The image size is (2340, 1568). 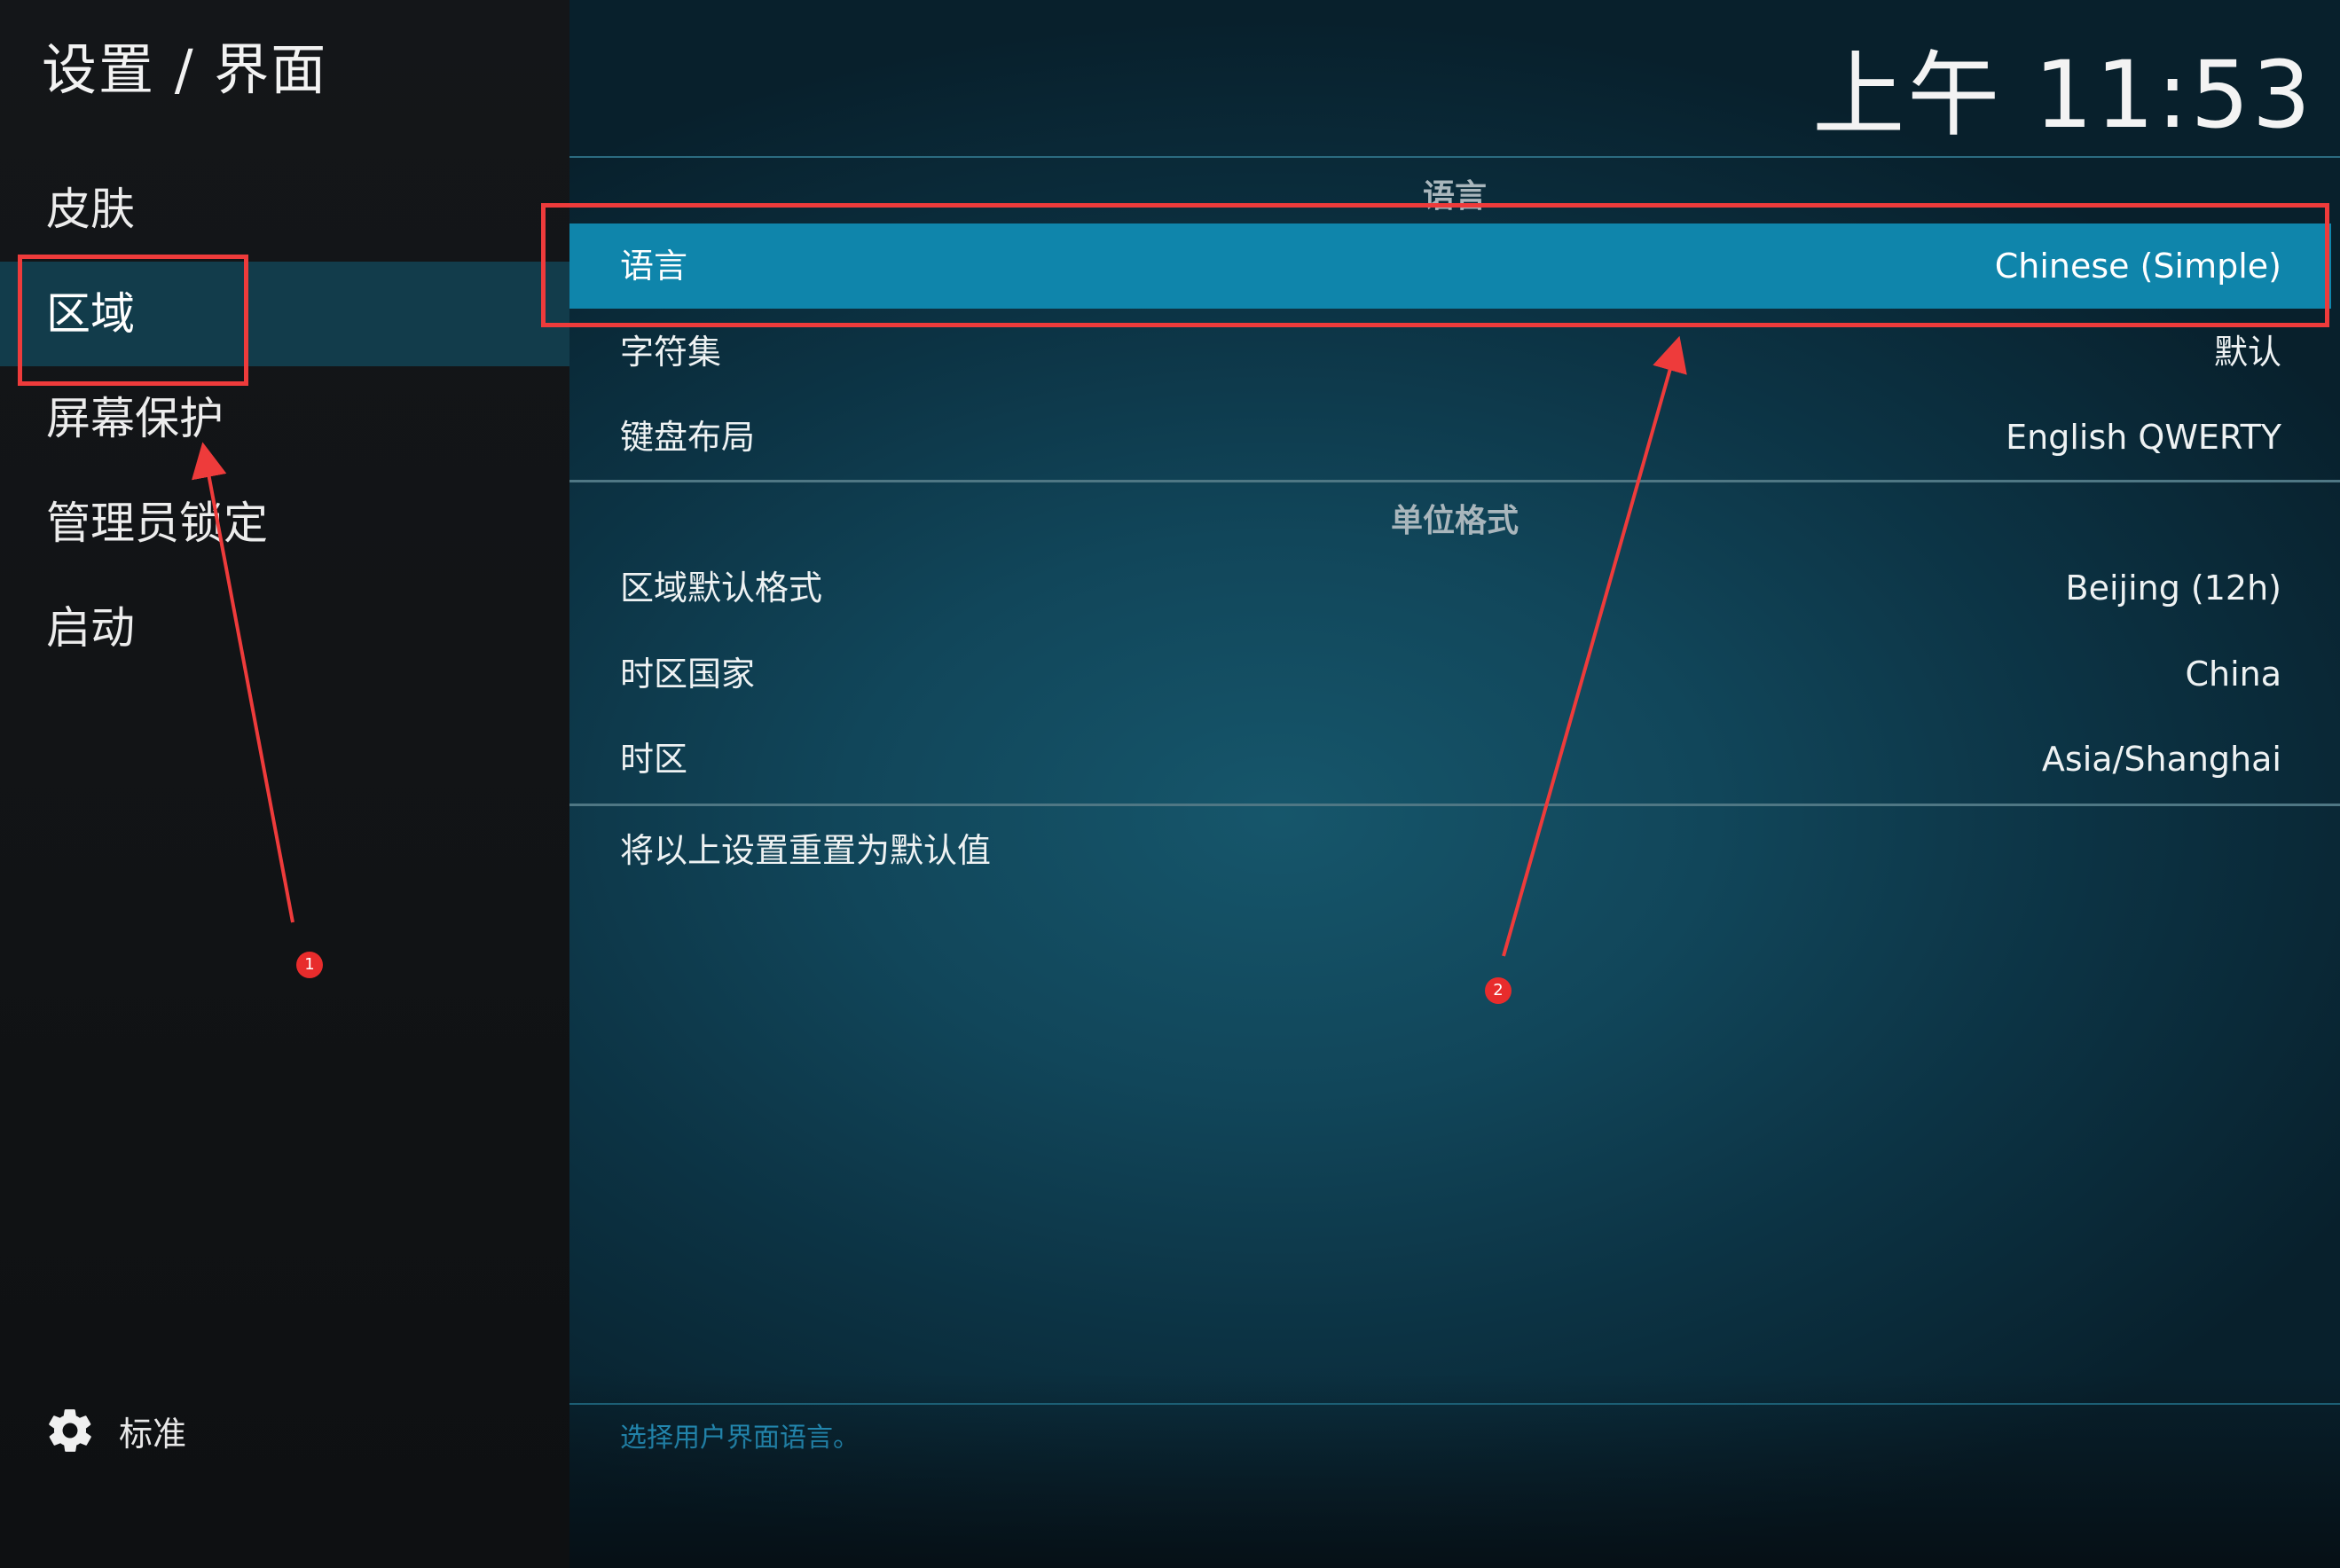 I want to click on setting-label: 时区国家, so click(x=688, y=674).